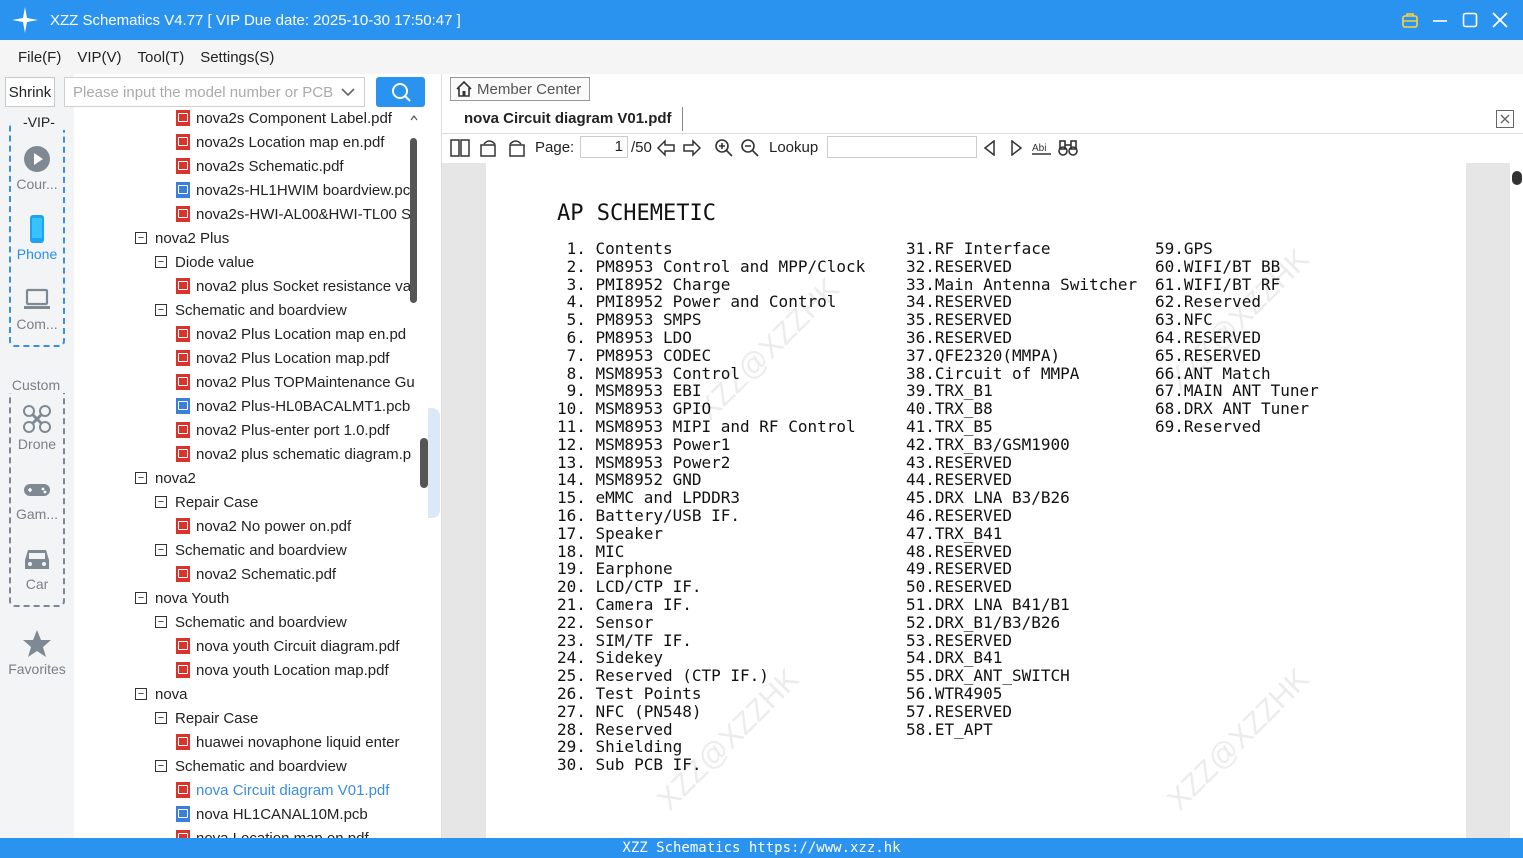 This screenshot has width=1523, height=858. I want to click on minimize-button, so click(1440, 20).